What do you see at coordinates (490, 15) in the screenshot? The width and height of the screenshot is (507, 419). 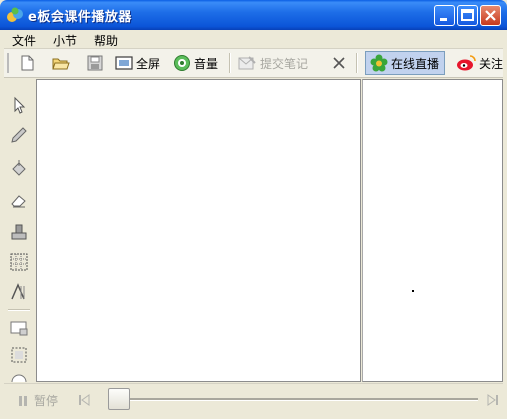 I see `close-button` at bounding box center [490, 15].